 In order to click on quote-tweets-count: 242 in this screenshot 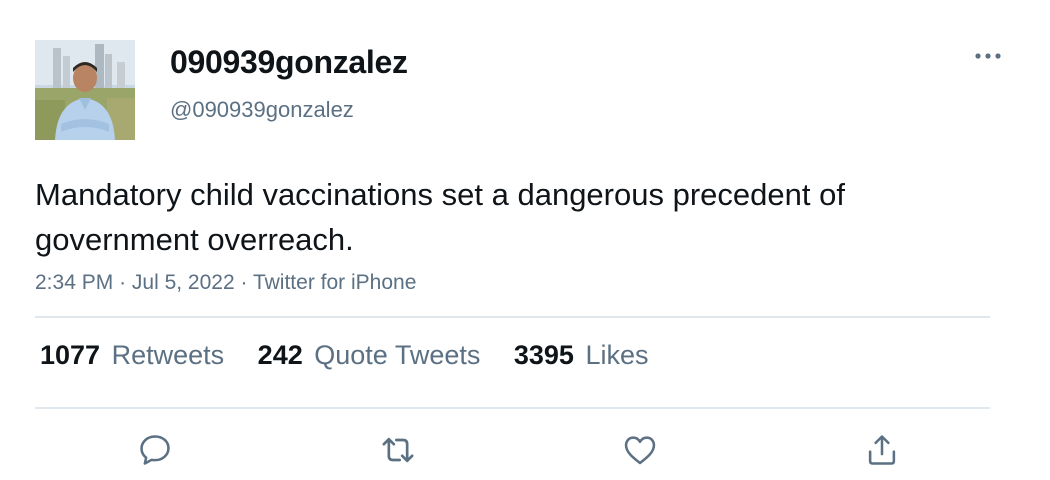, I will do `click(280, 355)`.